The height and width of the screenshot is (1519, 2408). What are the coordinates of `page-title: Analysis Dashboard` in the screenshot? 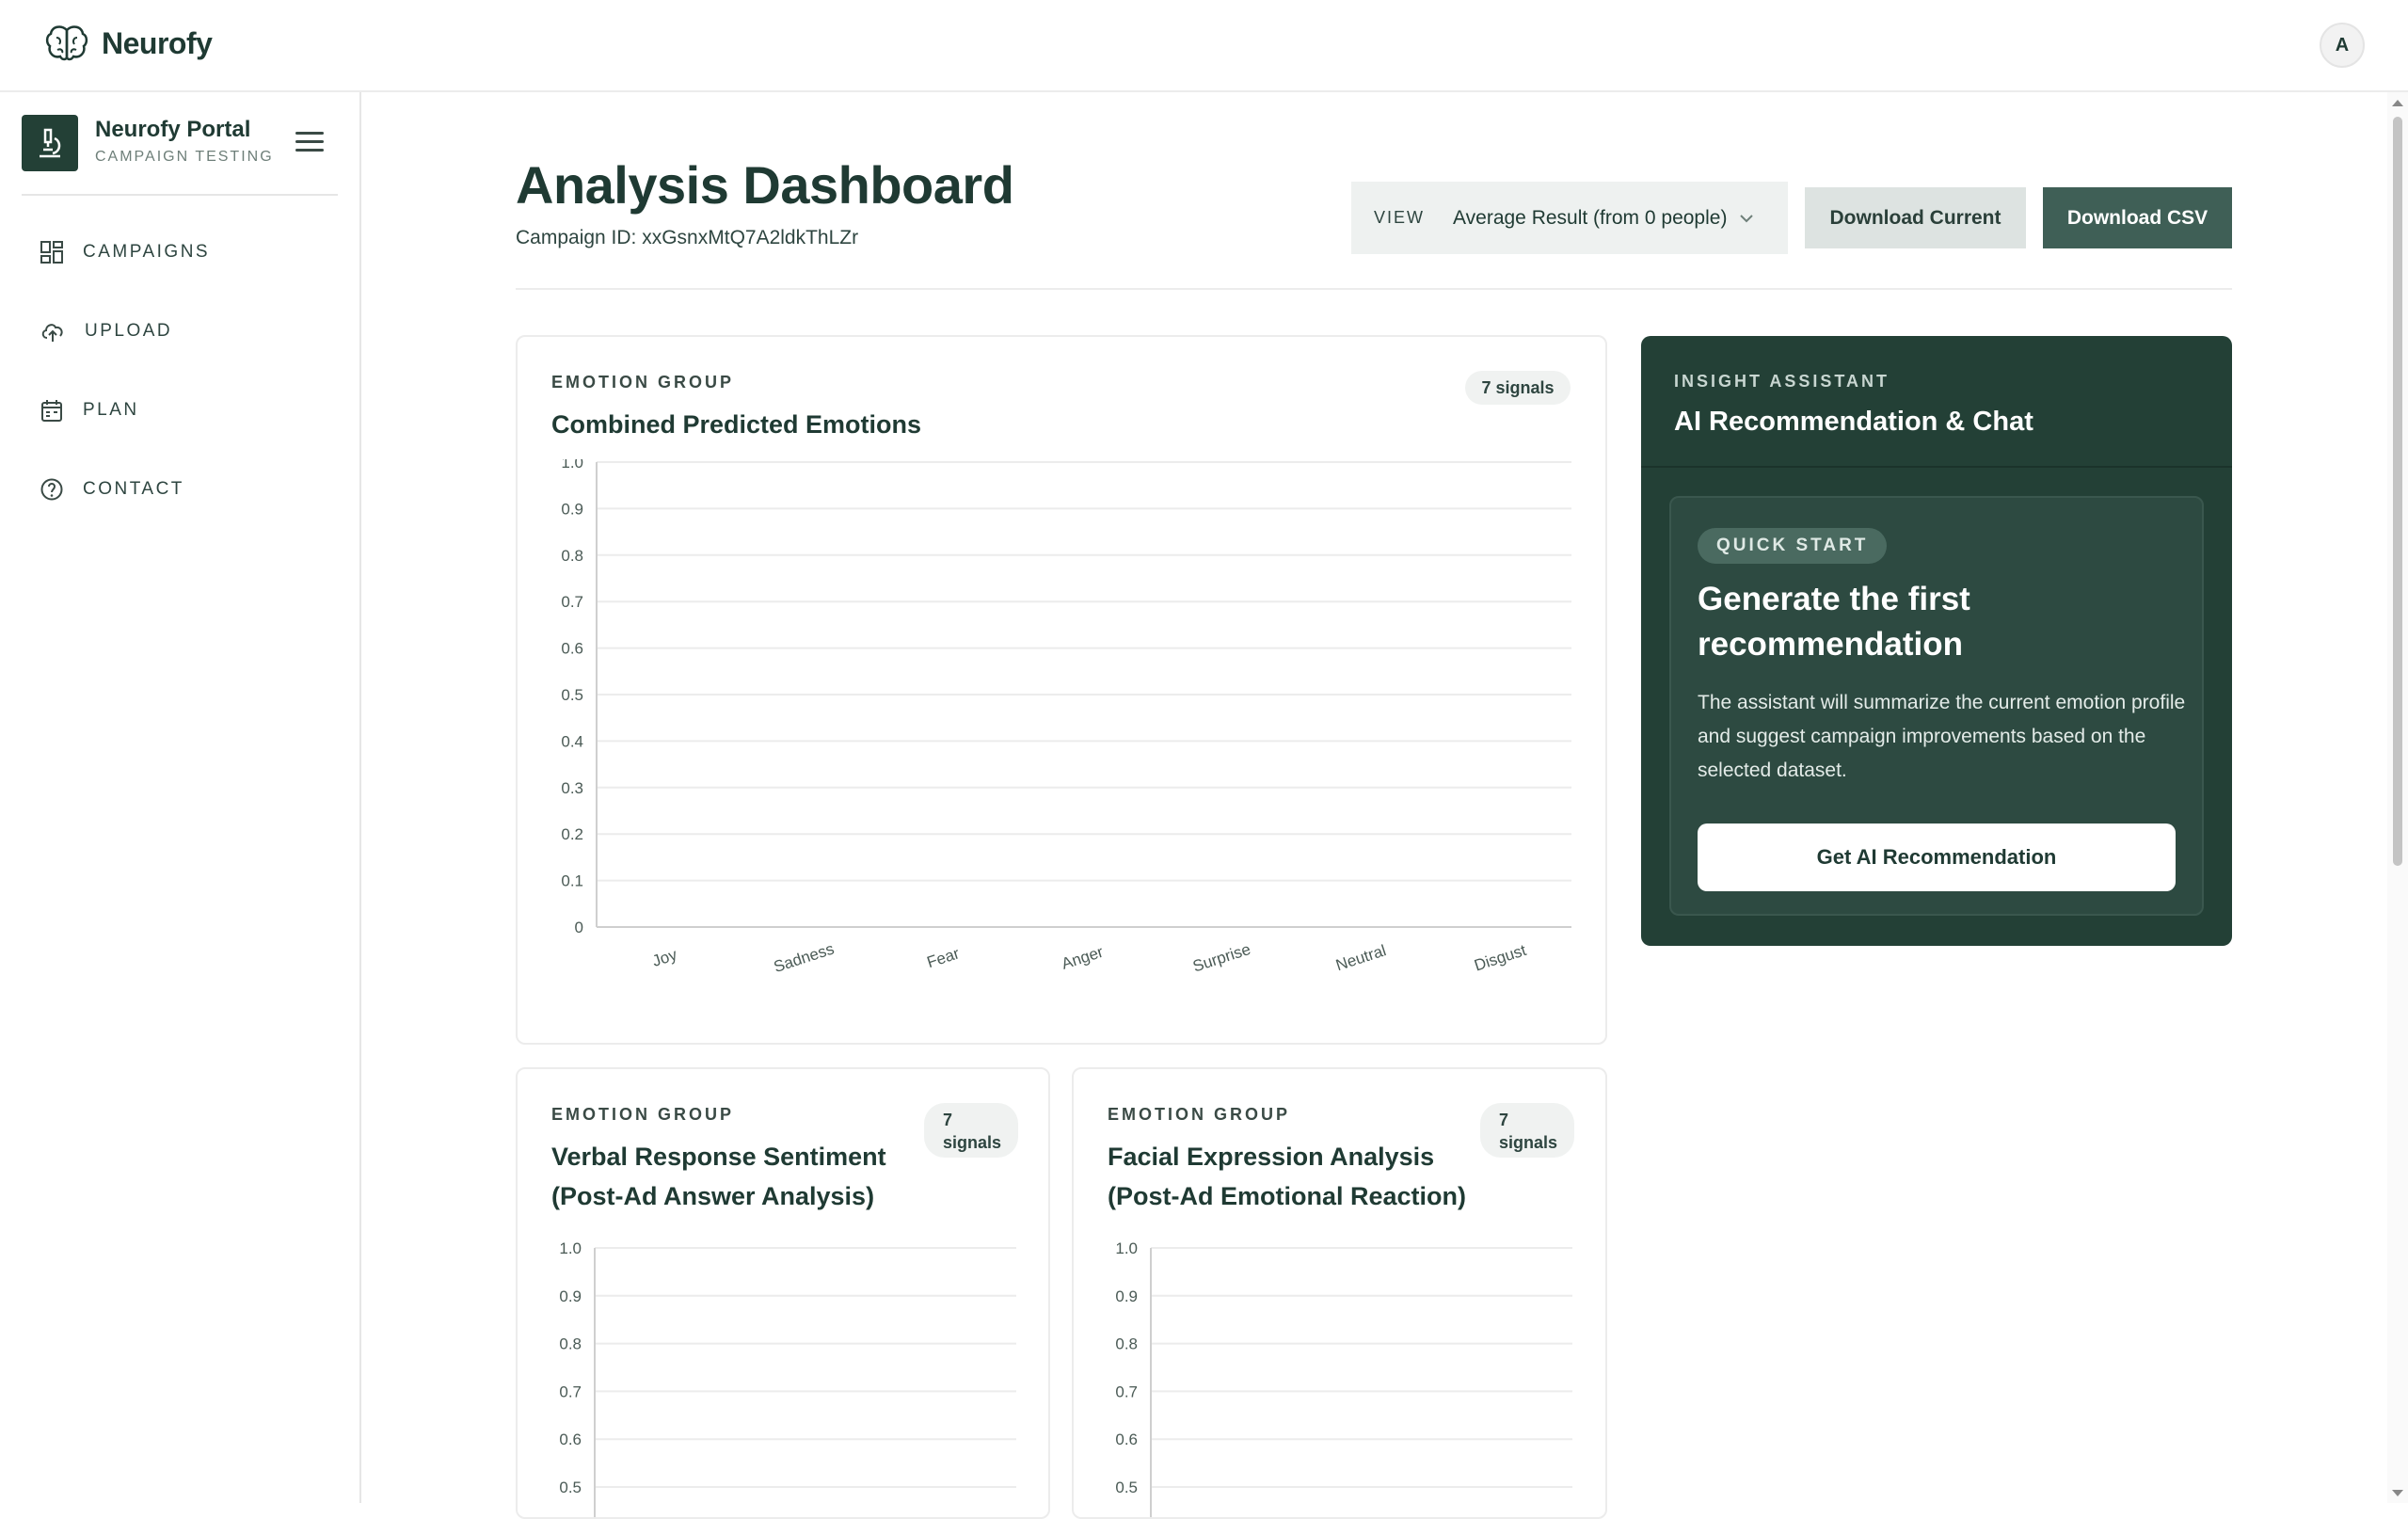 It's located at (765, 185).